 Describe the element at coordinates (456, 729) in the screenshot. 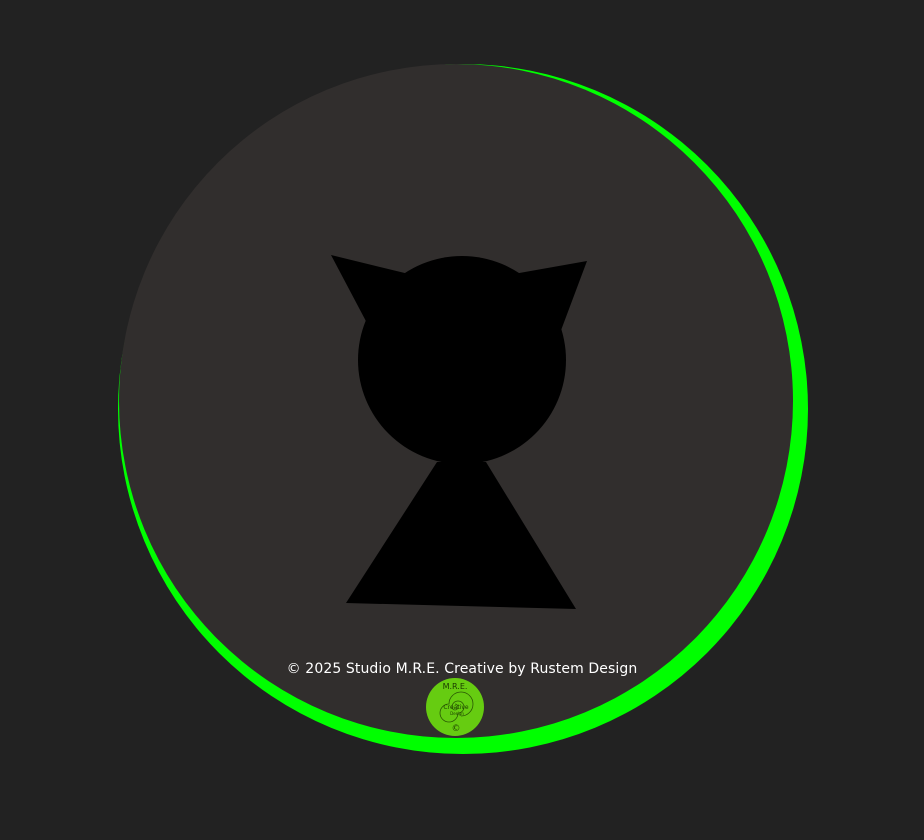

I see `badge-symbol: ©` at that location.